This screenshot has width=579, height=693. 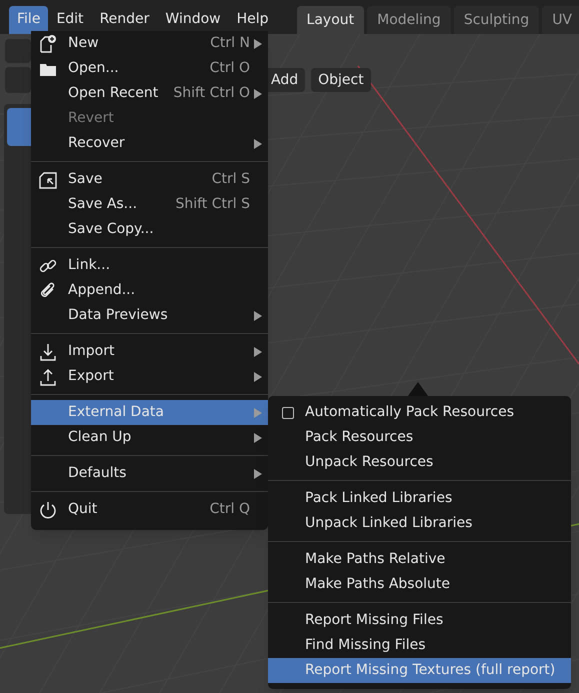 I want to click on menu-item: Find Missing Files, so click(x=419, y=645).